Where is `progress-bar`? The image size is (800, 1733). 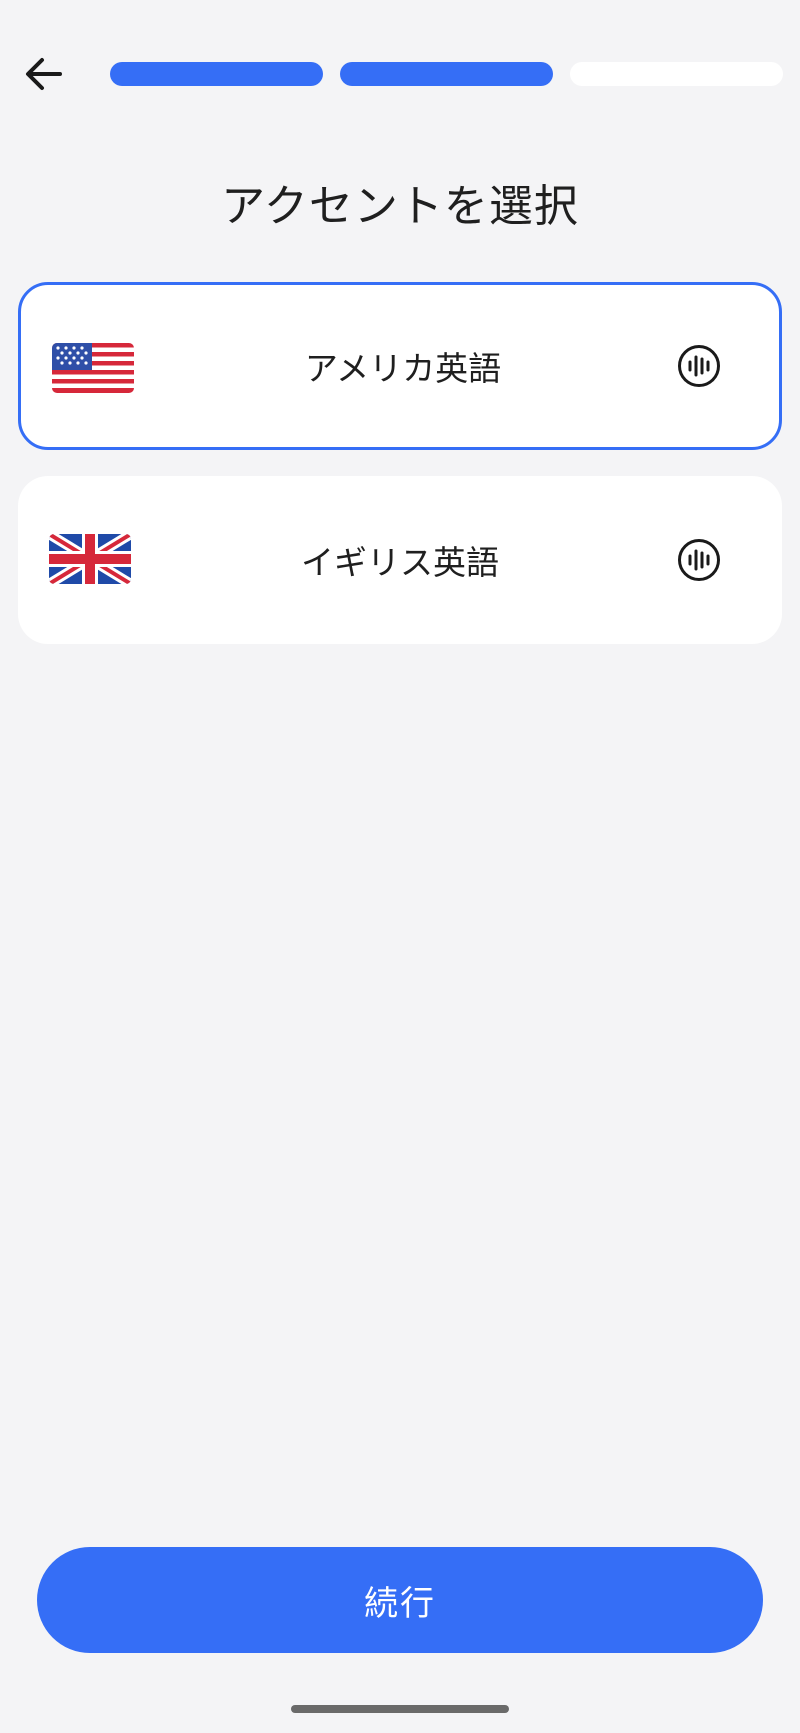 progress-bar is located at coordinates (446, 74).